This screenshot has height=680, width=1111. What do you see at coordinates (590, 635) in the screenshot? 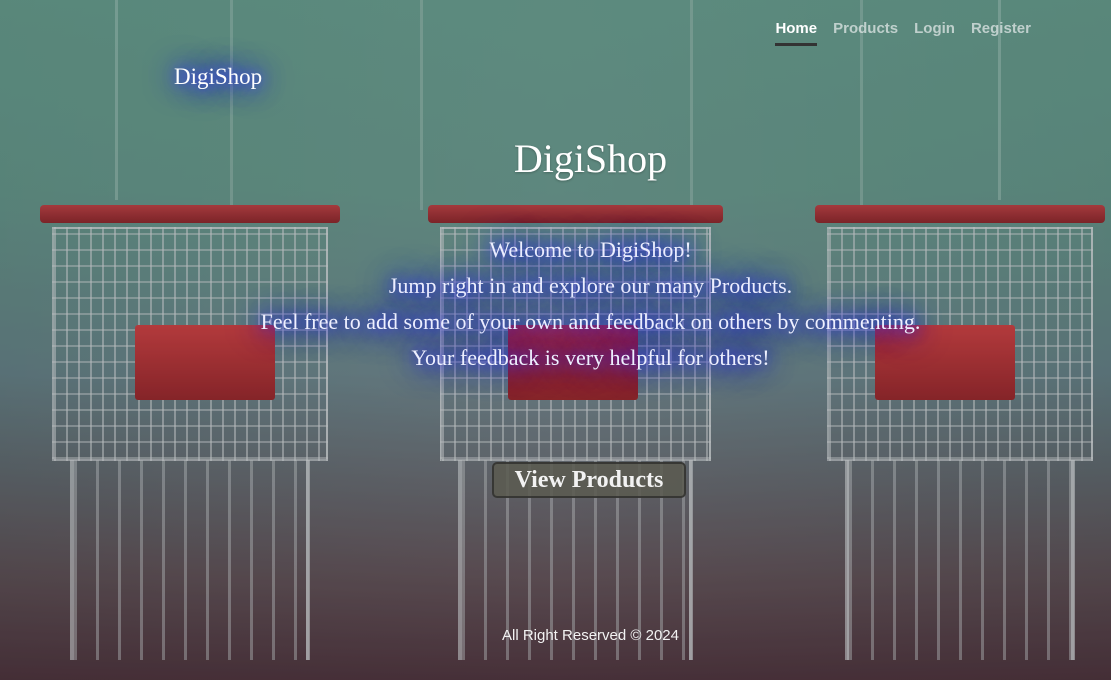
I see `footer-copyright: All Right Reserved © 2024` at bounding box center [590, 635].